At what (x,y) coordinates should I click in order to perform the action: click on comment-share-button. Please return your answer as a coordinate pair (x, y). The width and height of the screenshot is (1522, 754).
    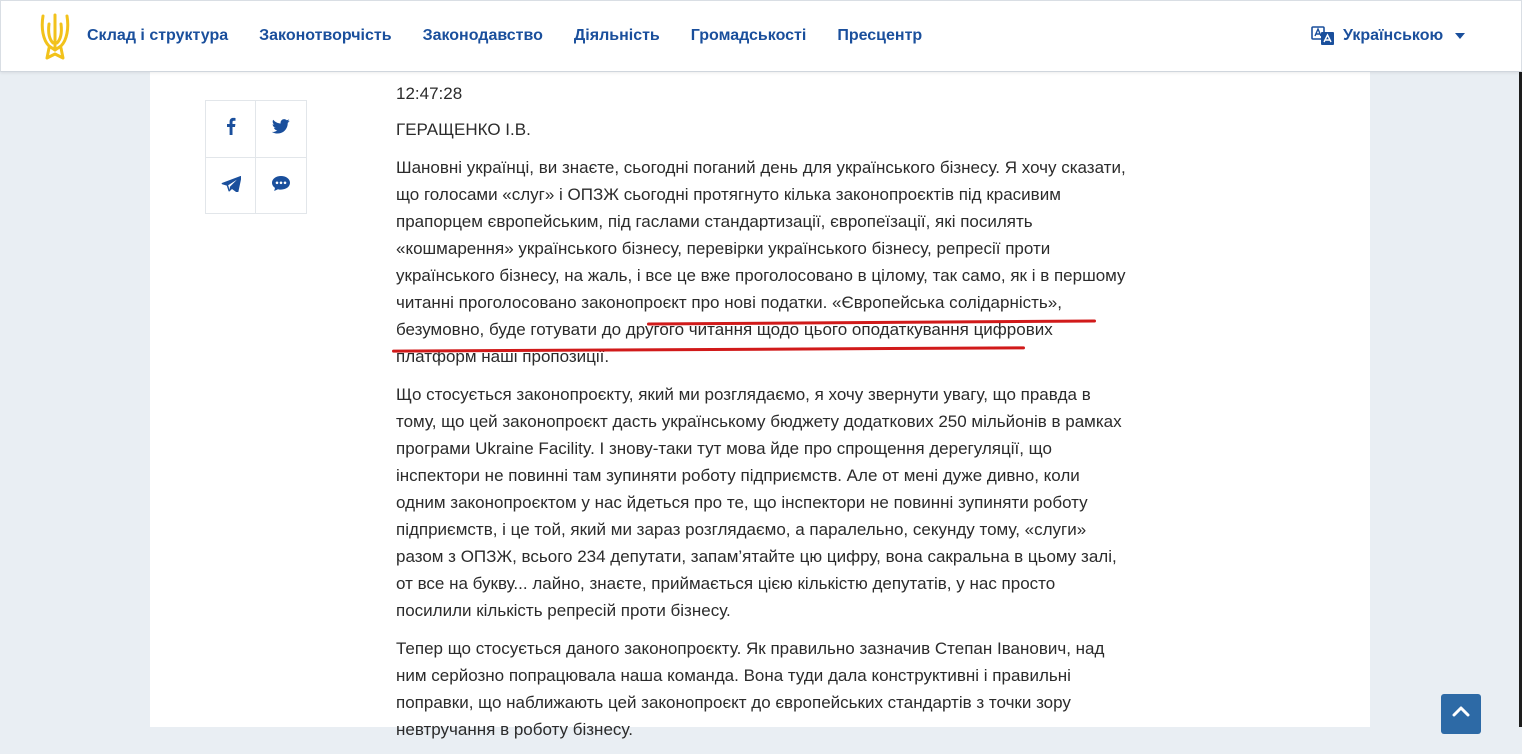
    Looking at the image, I should click on (280, 185).